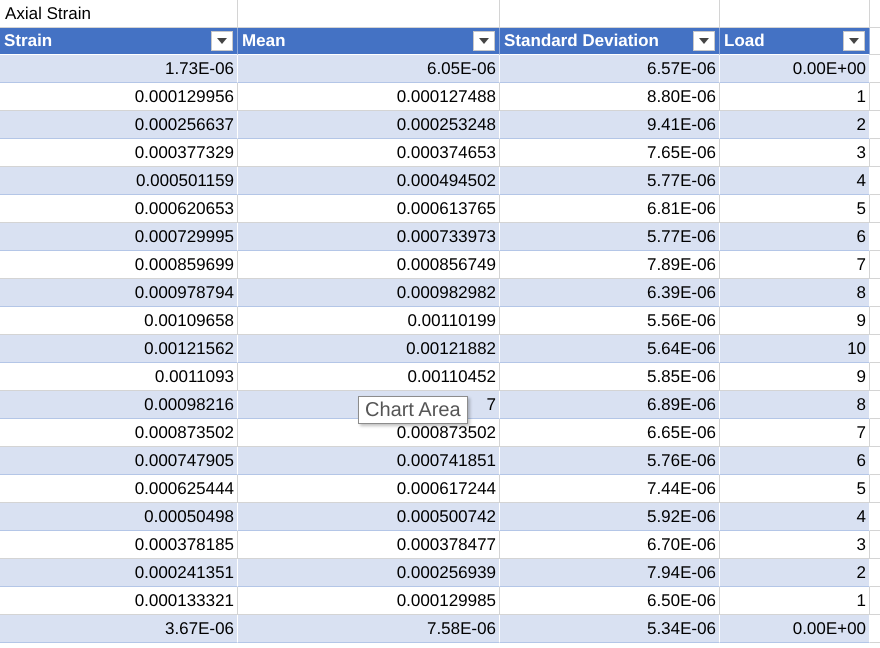 The height and width of the screenshot is (648, 880). I want to click on table-cell: 6.89E-06, so click(610, 405).